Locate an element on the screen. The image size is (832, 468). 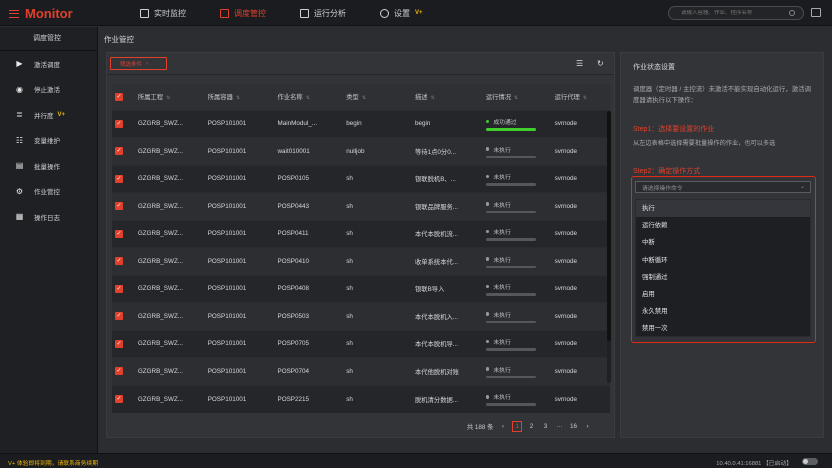
search-input is located at coordinates (735, 13).